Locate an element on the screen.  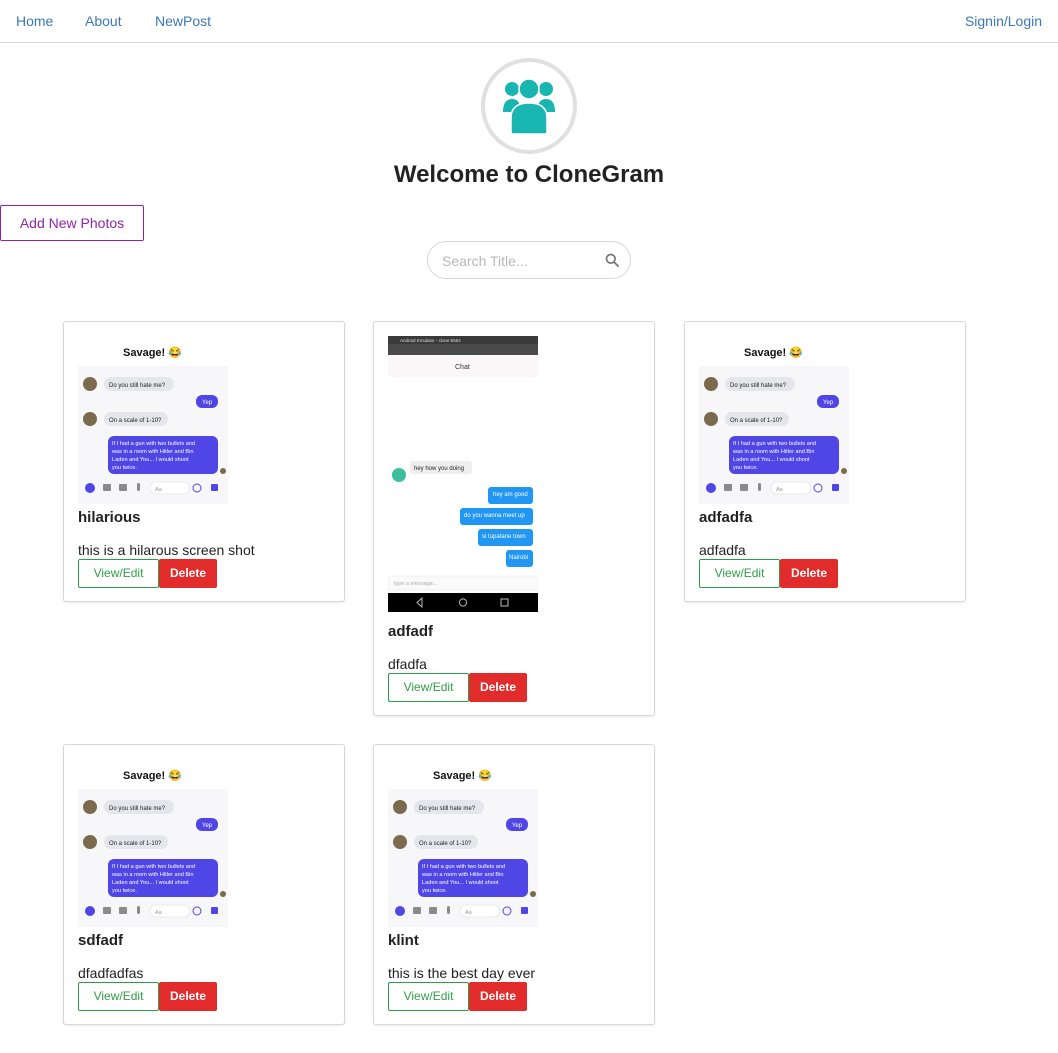
post-description: adfadfa is located at coordinates (722, 550).